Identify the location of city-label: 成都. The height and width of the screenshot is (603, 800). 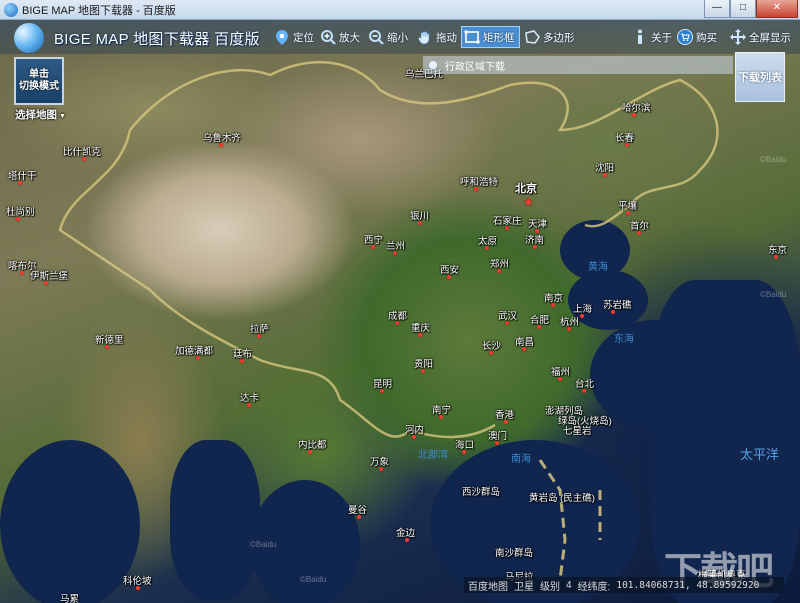
(398, 316).